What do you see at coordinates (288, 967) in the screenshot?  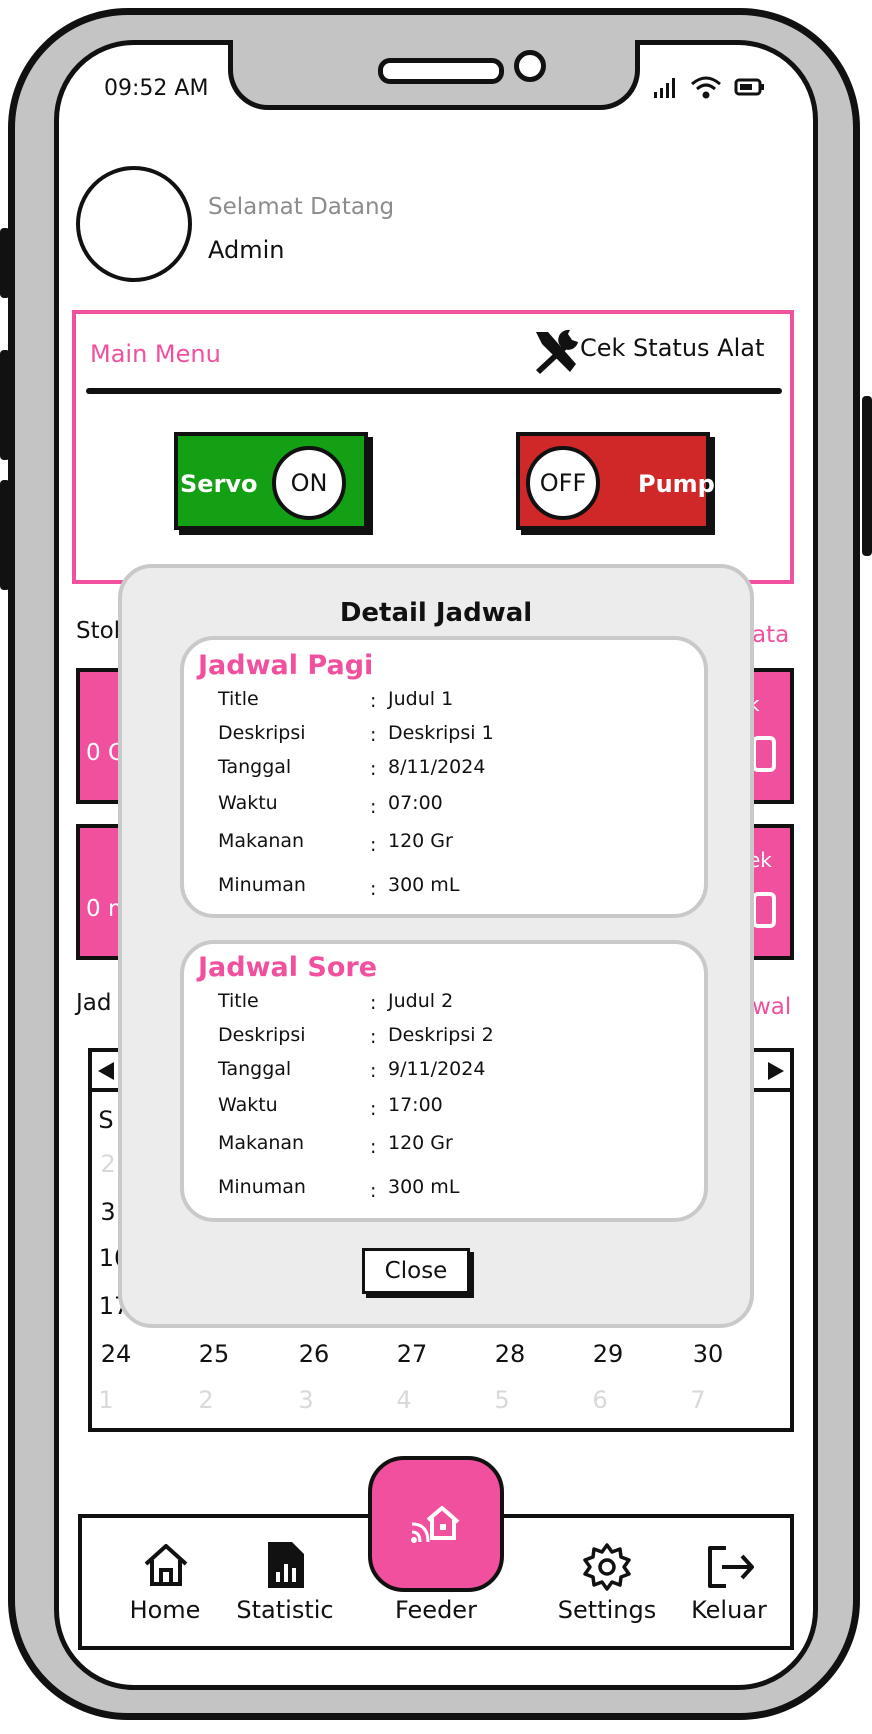 I see `schedule-heading: Jadwal Sore` at bounding box center [288, 967].